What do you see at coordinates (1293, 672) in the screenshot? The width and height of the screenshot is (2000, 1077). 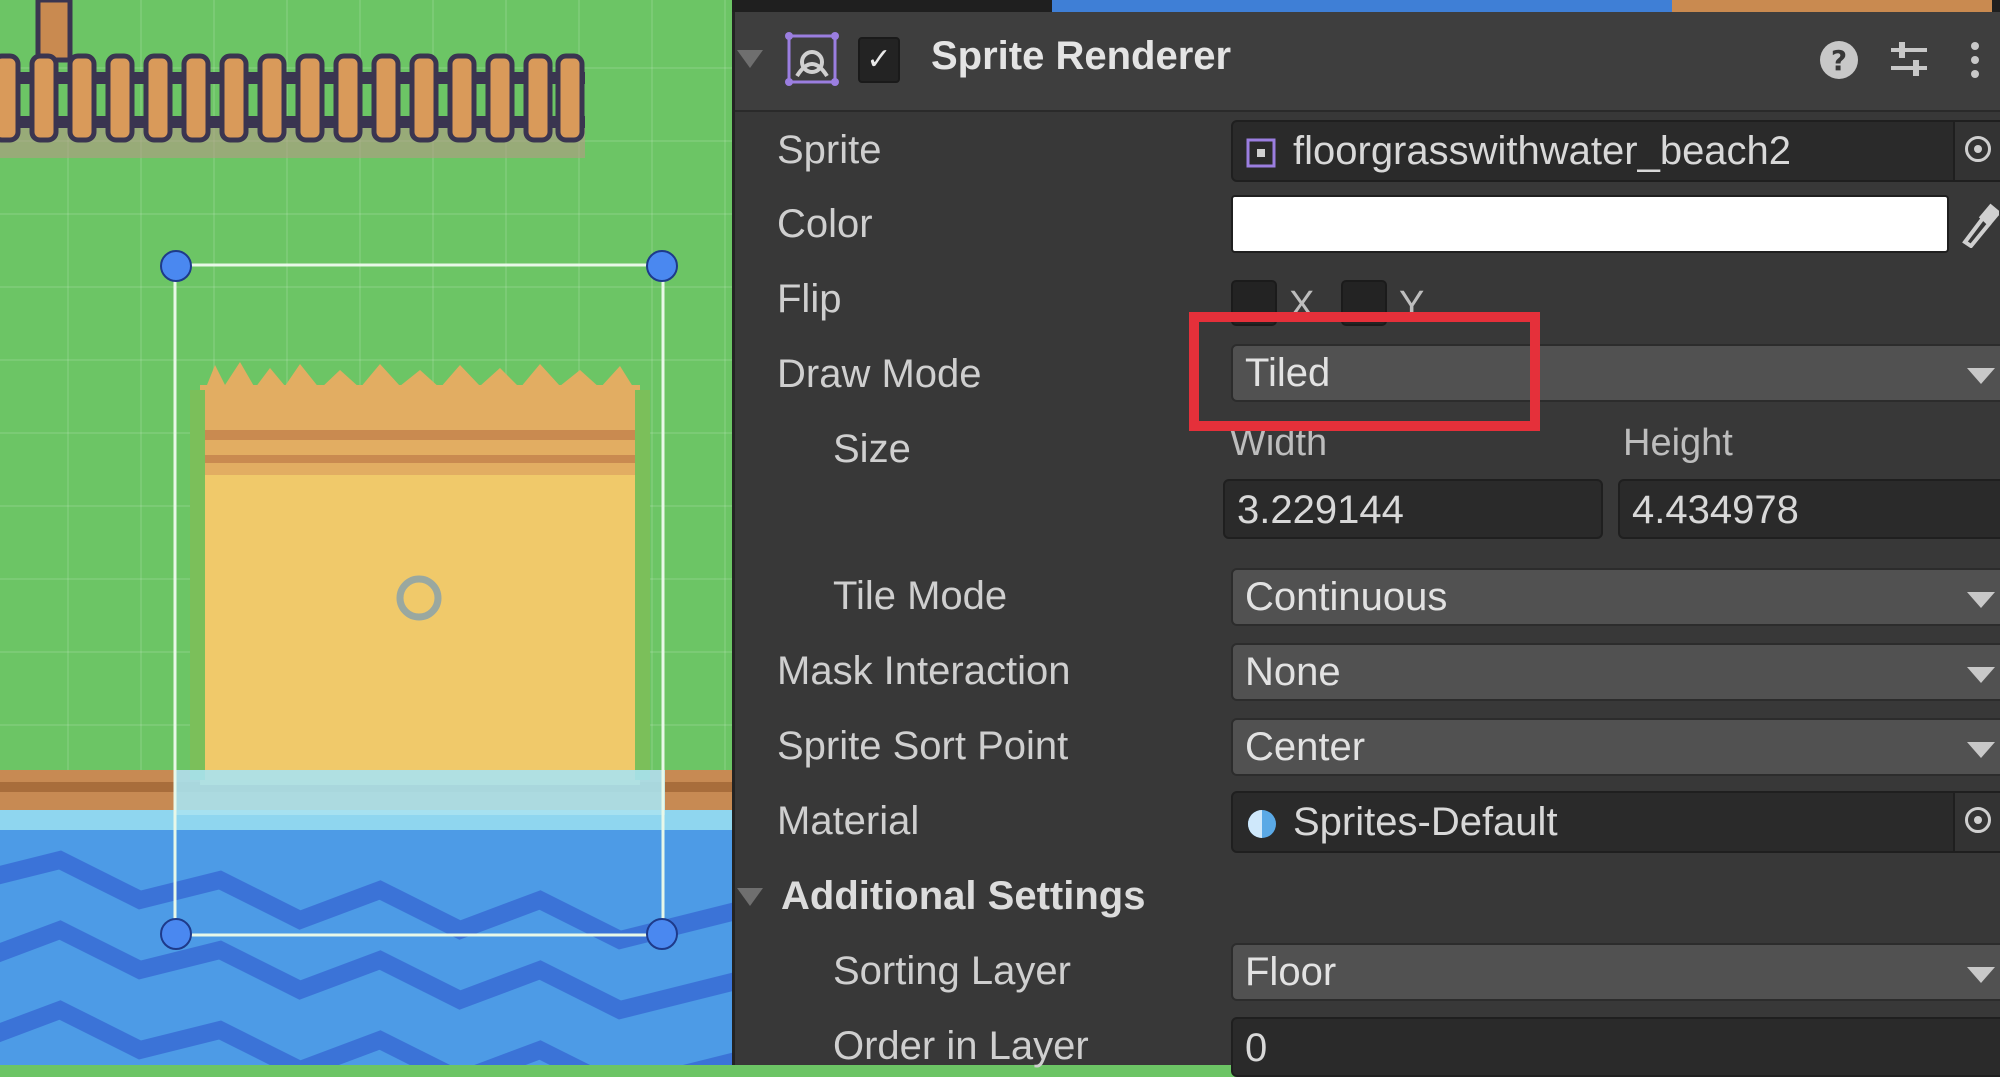 I see `mask-interaction-value: None` at bounding box center [1293, 672].